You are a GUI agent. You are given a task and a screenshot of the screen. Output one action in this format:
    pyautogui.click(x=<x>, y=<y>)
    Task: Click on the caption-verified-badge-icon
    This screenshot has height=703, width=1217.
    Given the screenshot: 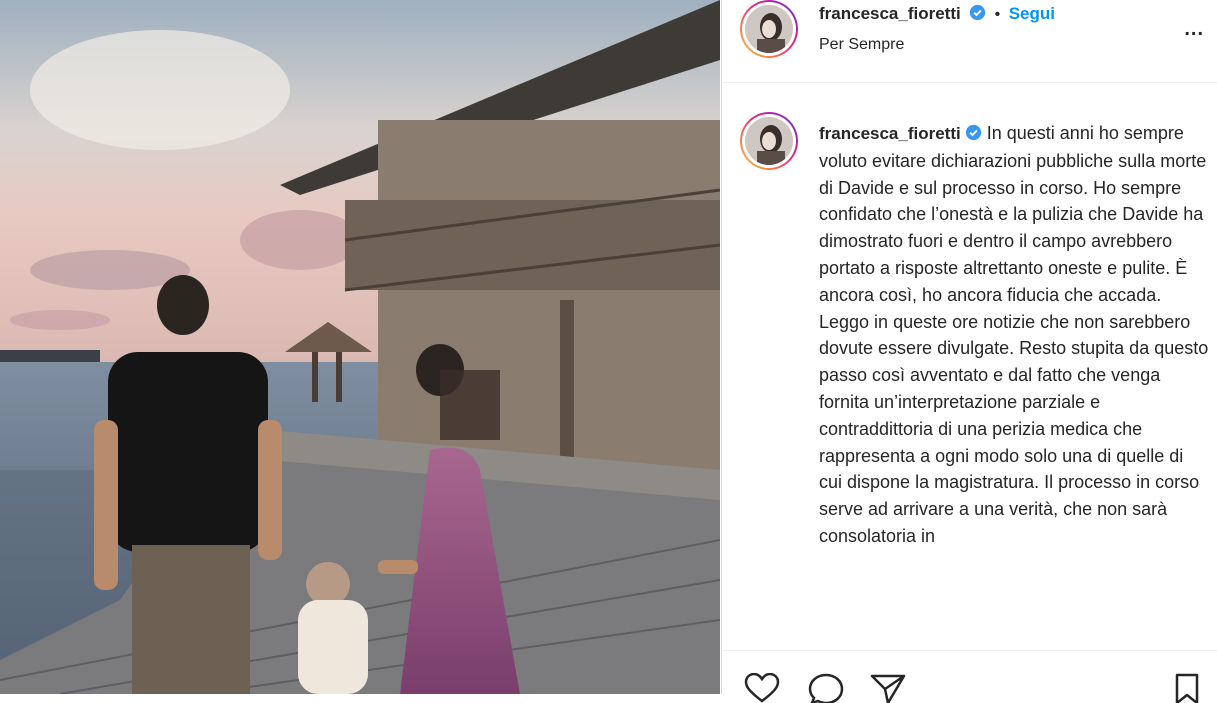 What is the action you would take?
    pyautogui.click(x=973, y=132)
    